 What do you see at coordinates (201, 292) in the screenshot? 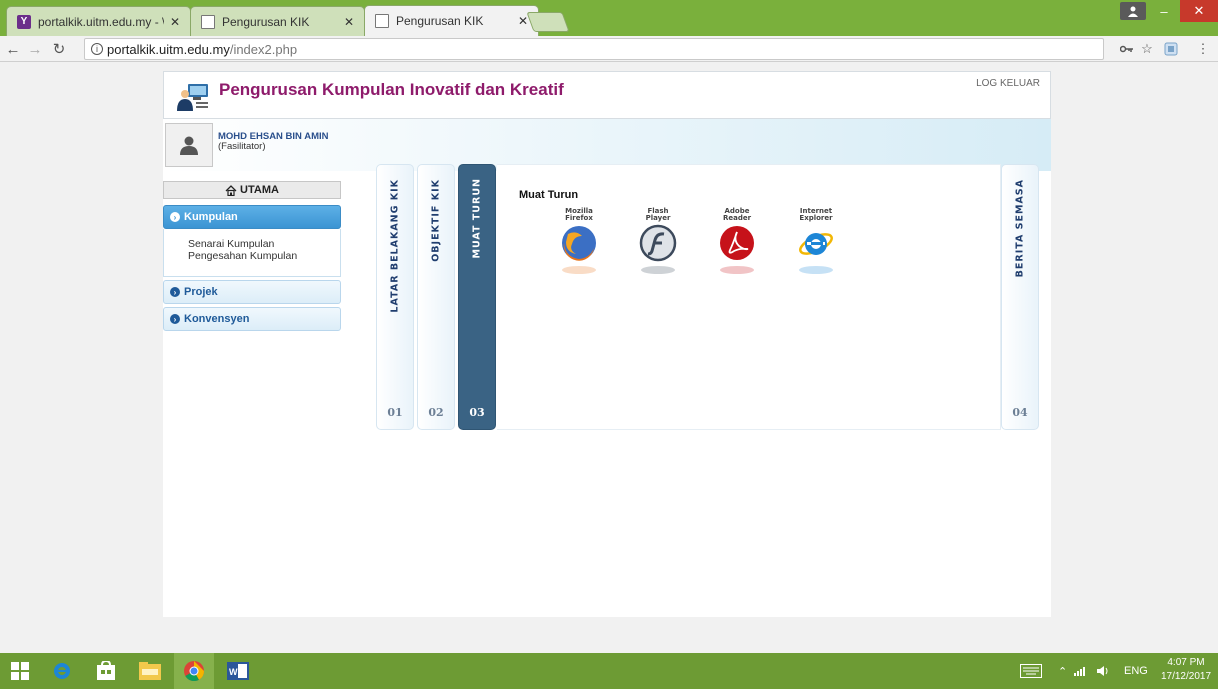
I see `menu-section-label: Projek` at bounding box center [201, 292].